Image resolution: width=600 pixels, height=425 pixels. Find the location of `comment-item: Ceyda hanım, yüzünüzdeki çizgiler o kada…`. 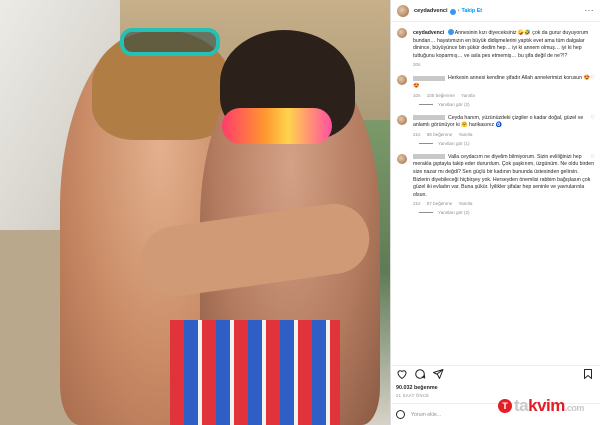

comment-item: Ceyda hanım, yüzünüzdeki çizgiler o kada… is located at coordinates (496, 125).